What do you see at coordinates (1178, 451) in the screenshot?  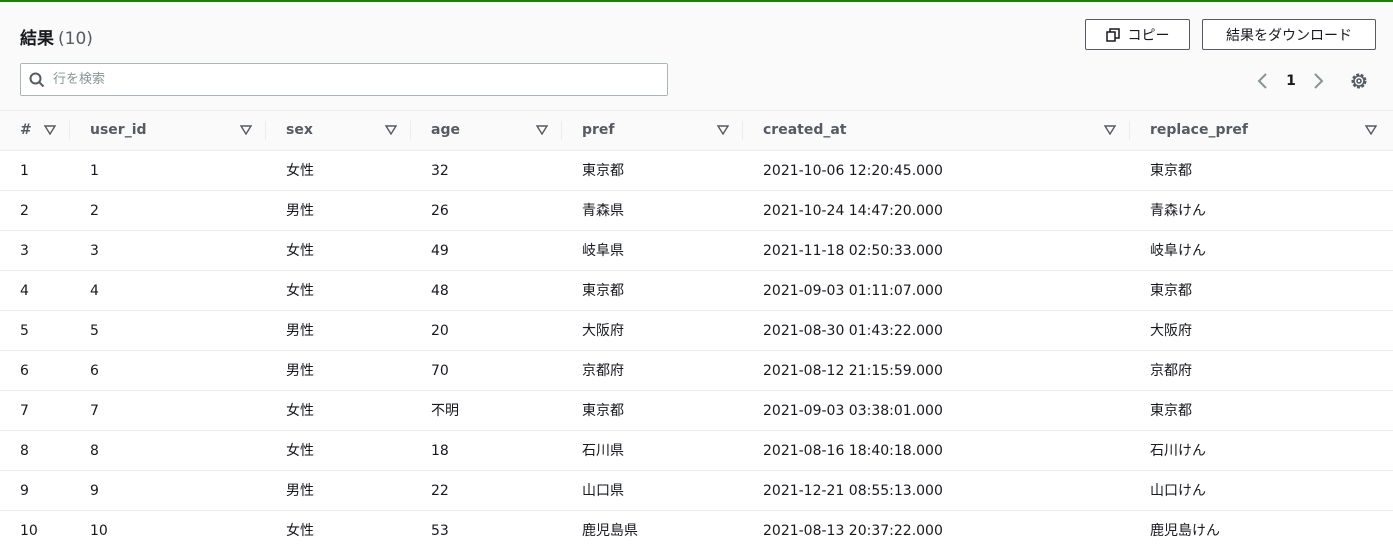 I see `cell-replace-pref: 石川けん` at bounding box center [1178, 451].